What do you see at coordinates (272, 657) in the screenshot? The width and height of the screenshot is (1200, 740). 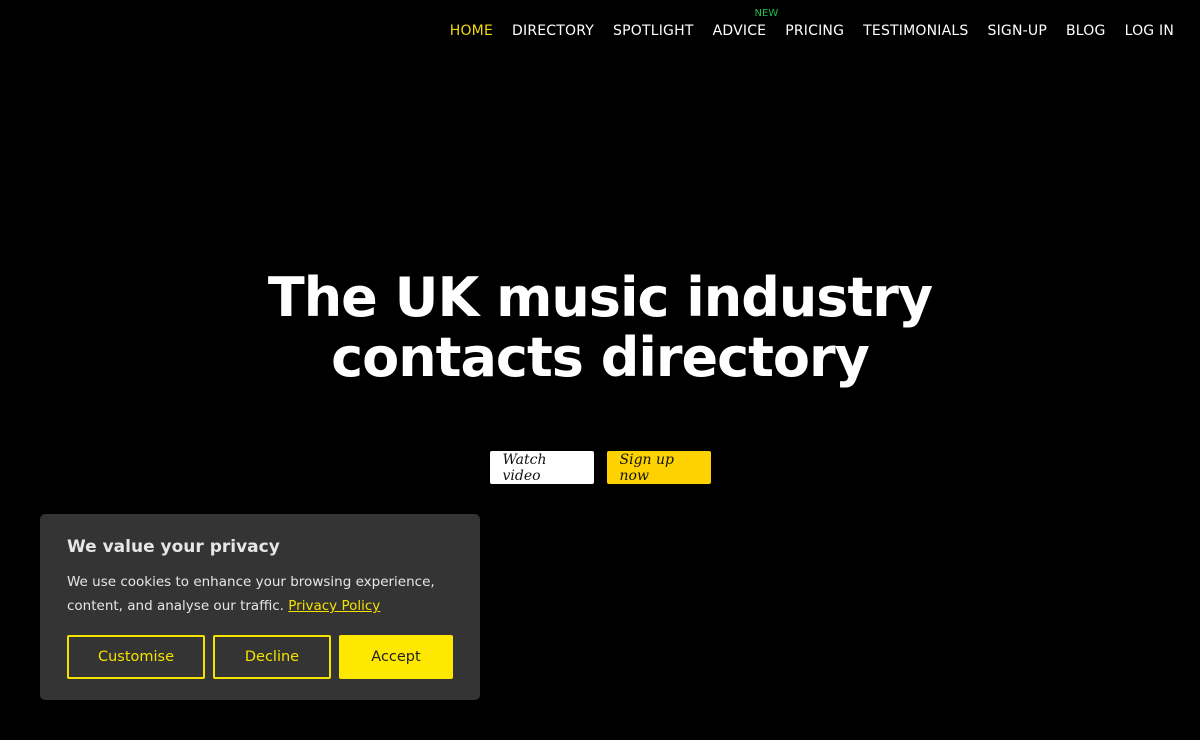 I see `decline-button: Decline` at bounding box center [272, 657].